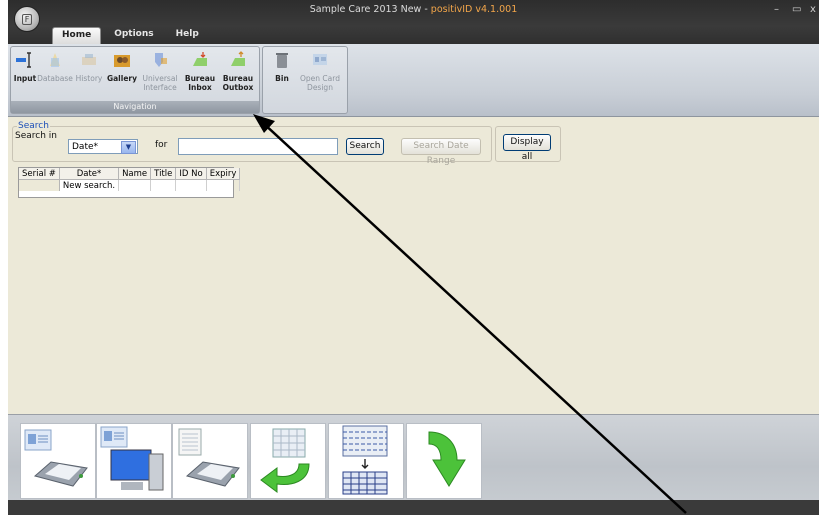 This screenshot has height=515, width=819. I want to click on column-header: ID No, so click(191, 174).